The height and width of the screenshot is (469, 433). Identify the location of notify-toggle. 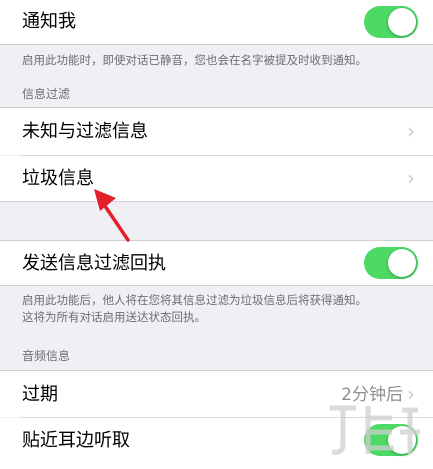
(391, 22).